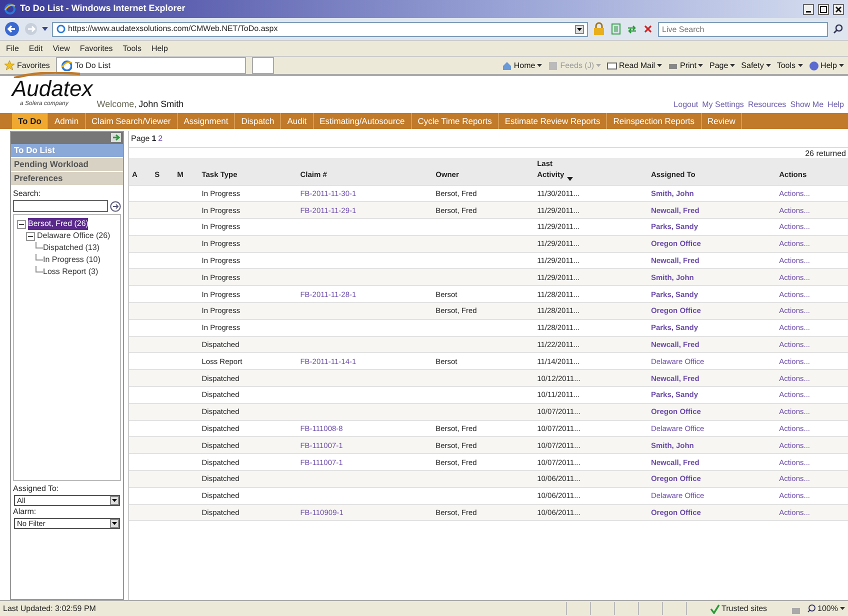  What do you see at coordinates (807, 105) in the screenshot?
I see `header-link: Show Me` at bounding box center [807, 105].